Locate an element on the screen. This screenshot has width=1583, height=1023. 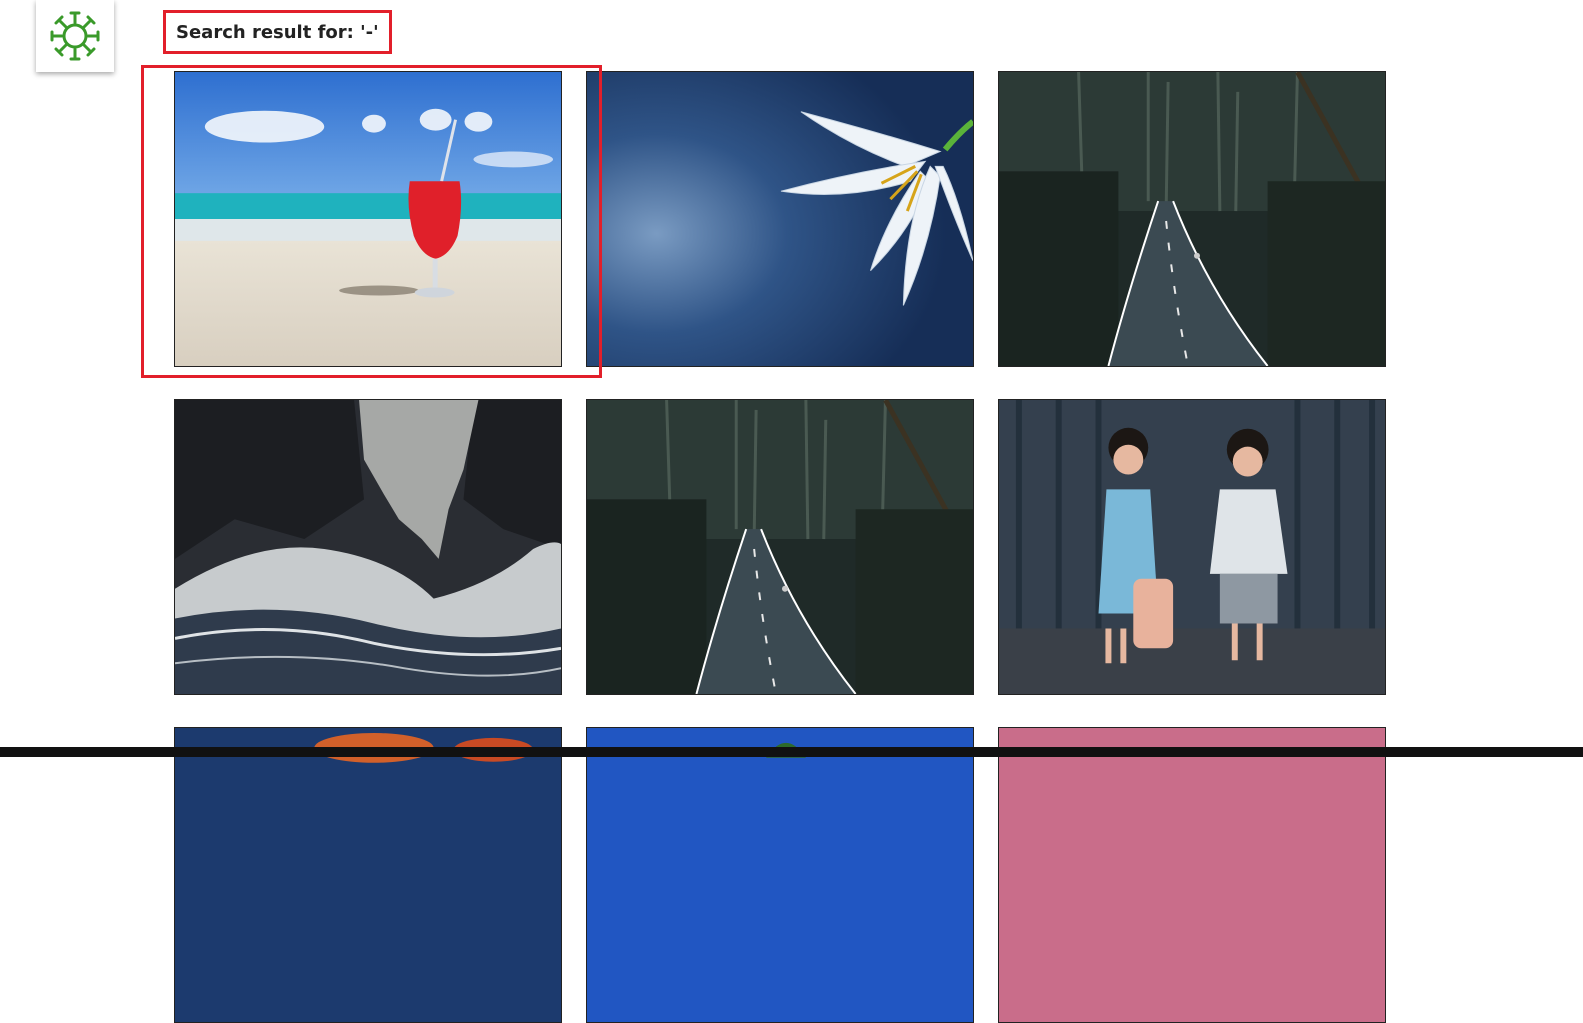
sunburst-logo-icon is located at coordinates (75, 36).